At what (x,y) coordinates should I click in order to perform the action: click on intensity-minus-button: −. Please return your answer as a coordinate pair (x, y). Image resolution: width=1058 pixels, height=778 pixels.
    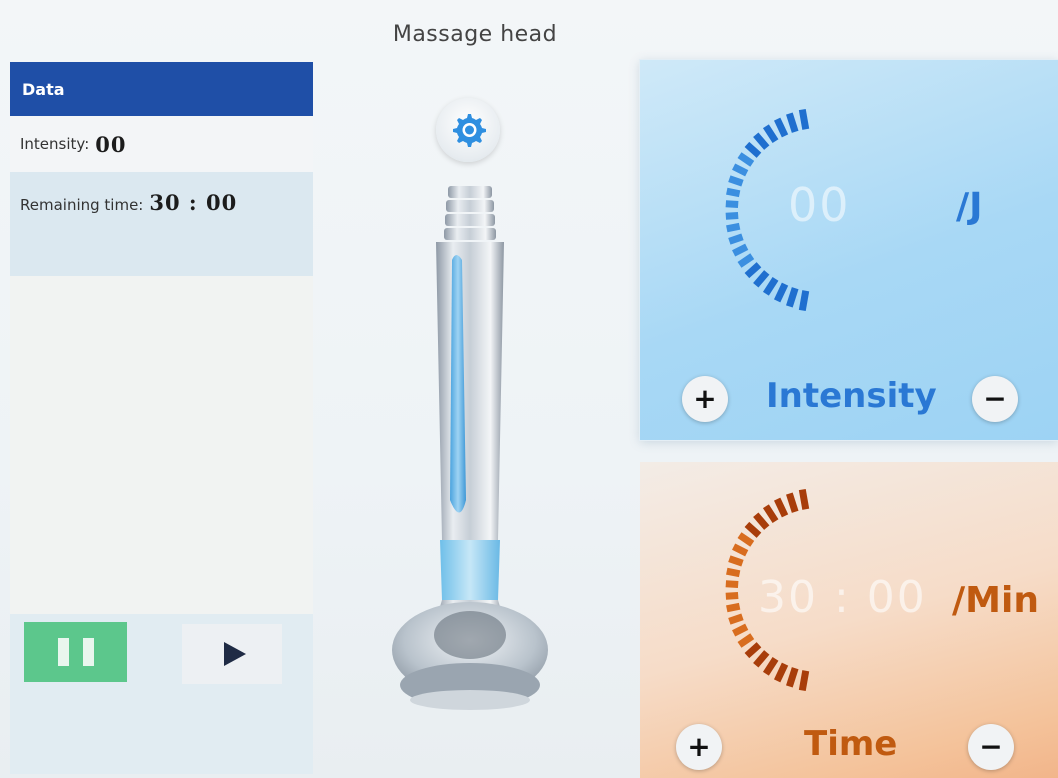
    Looking at the image, I should click on (995, 399).